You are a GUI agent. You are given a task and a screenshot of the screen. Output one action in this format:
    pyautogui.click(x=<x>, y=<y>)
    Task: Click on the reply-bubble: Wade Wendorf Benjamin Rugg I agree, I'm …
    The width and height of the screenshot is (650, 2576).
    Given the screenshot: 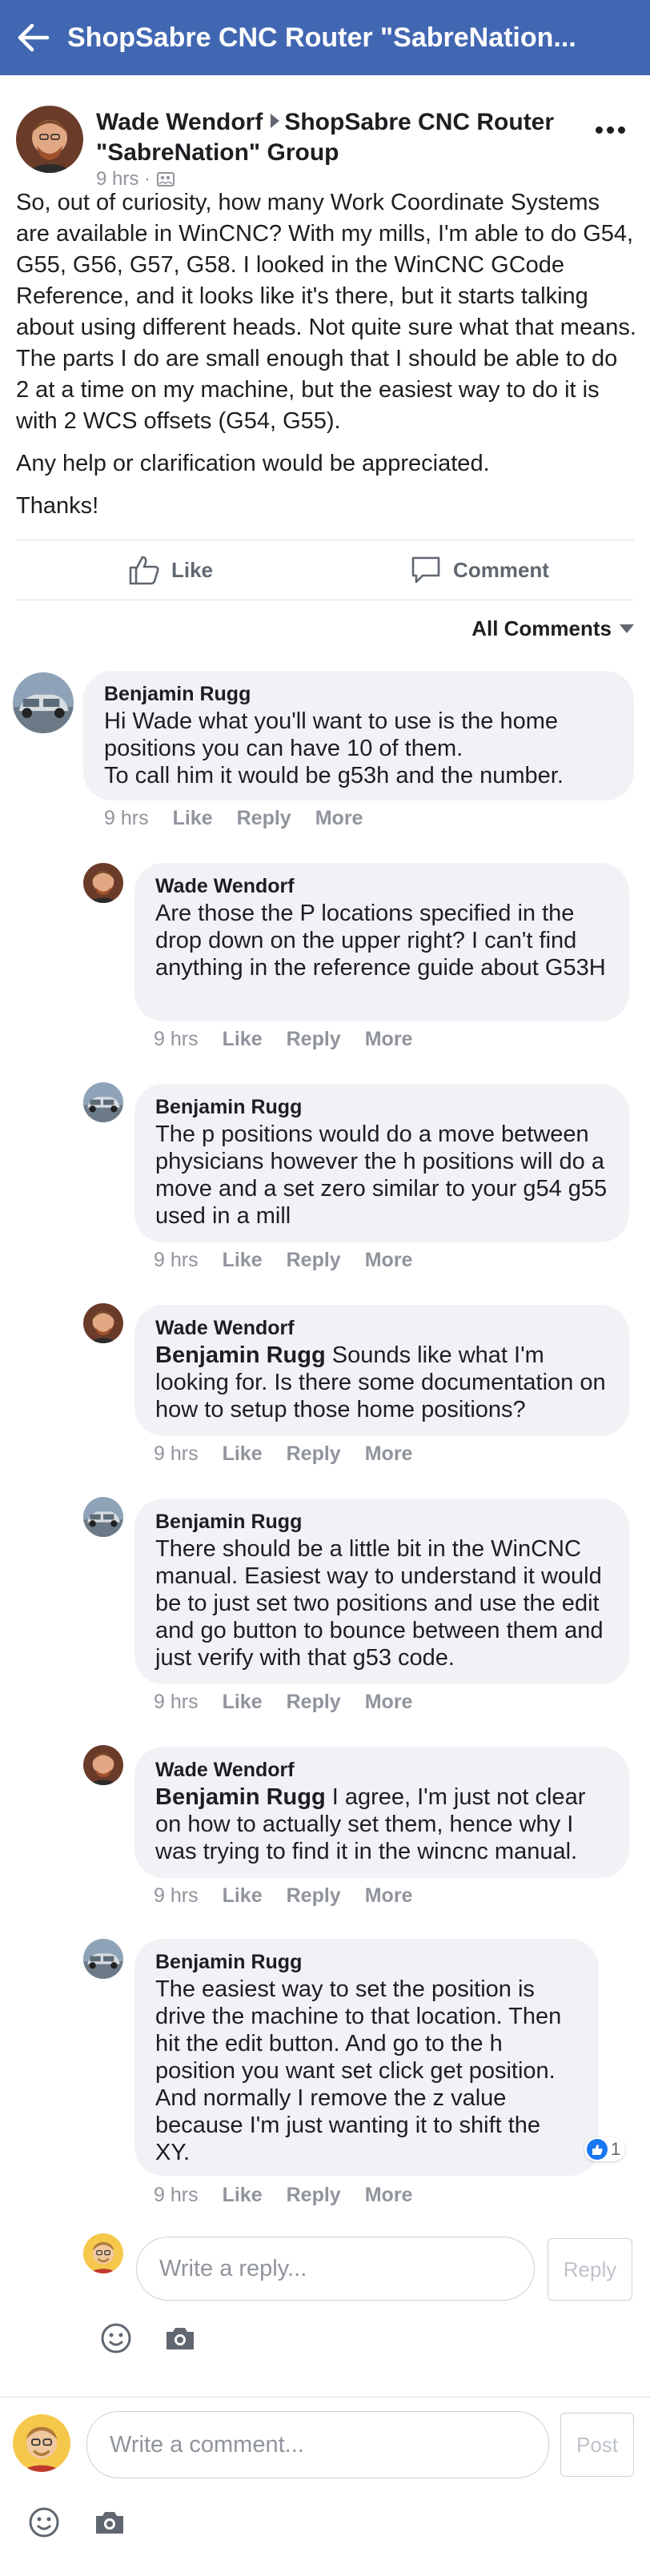 What is the action you would take?
    pyautogui.click(x=381, y=1813)
    